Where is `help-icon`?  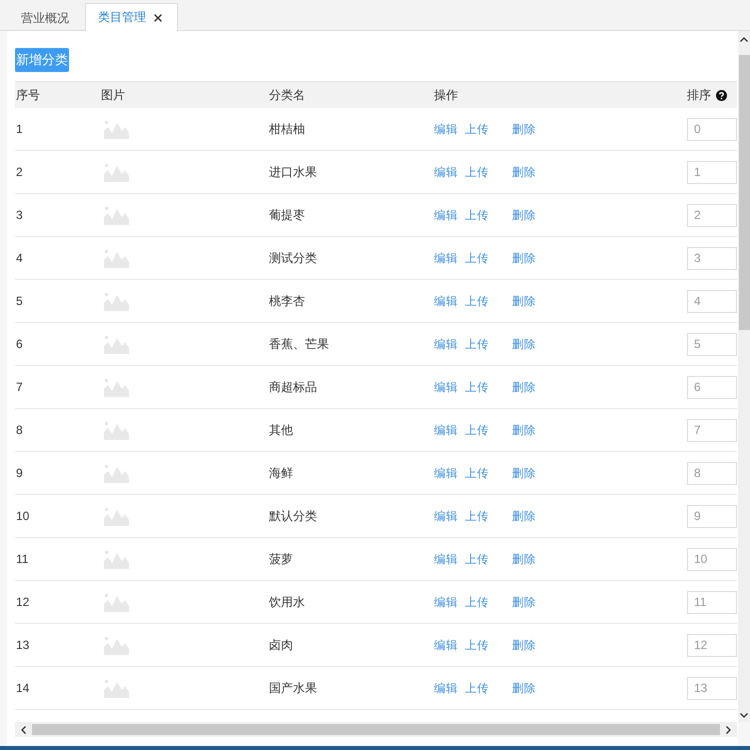
help-icon is located at coordinates (721, 95).